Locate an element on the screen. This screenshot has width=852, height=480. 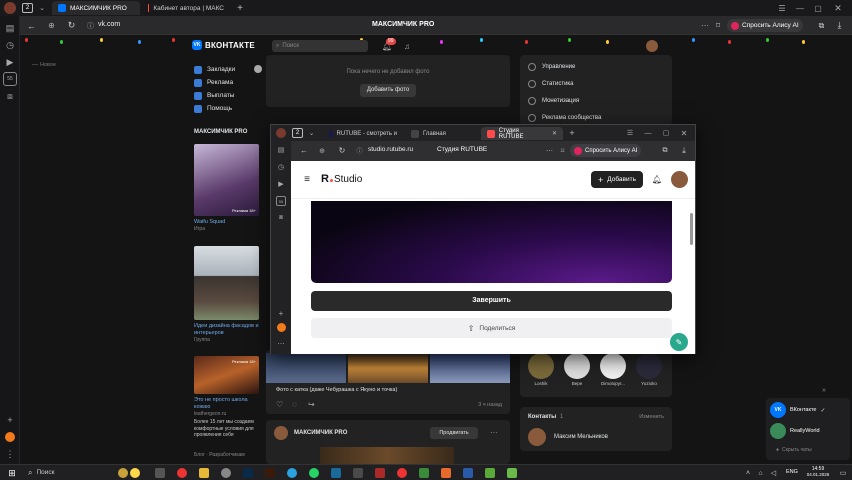
explorer-icon is located at coordinates (204, 473).